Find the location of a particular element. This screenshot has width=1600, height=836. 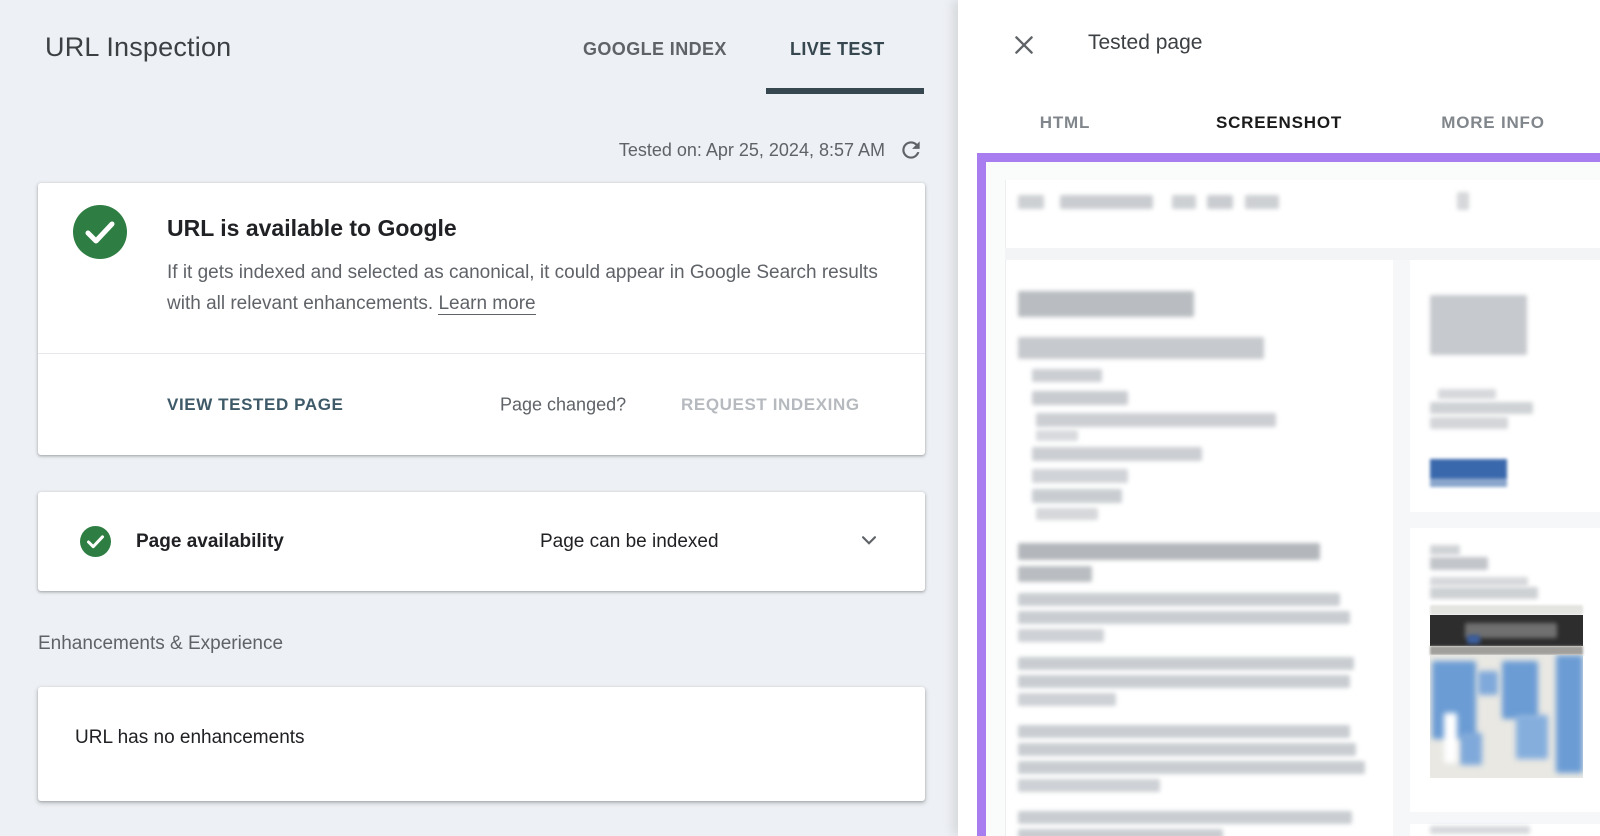

tab-screenshot: SCREENSHOT is located at coordinates (1279, 126).